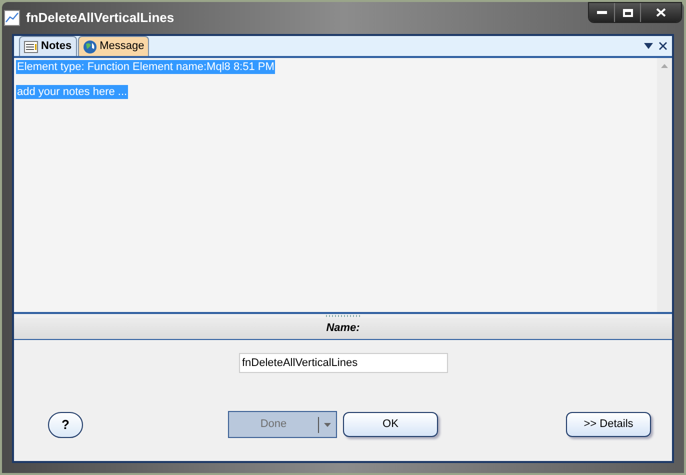 This screenshot has width=686, height=475. I want to click on chart-icon, so click(12, 18).